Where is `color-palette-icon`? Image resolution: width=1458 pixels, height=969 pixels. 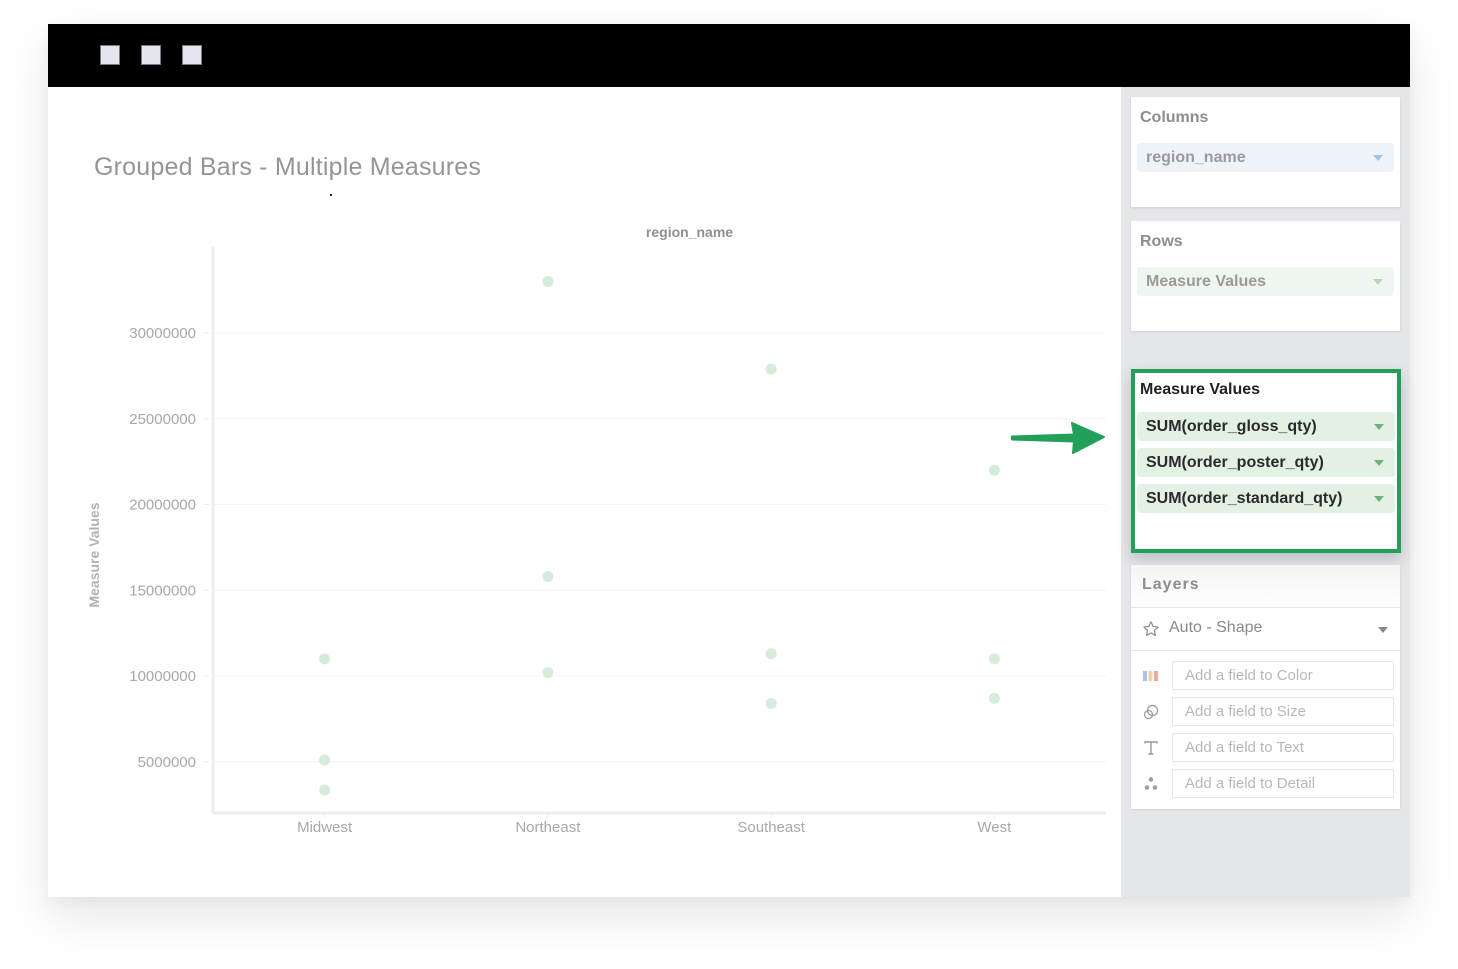
color-palette-icon is located at coordinates (1150, 676).